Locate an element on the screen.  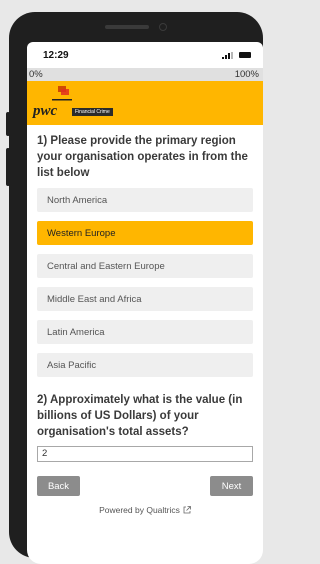
status-icons is located at coordinates (236, 55).